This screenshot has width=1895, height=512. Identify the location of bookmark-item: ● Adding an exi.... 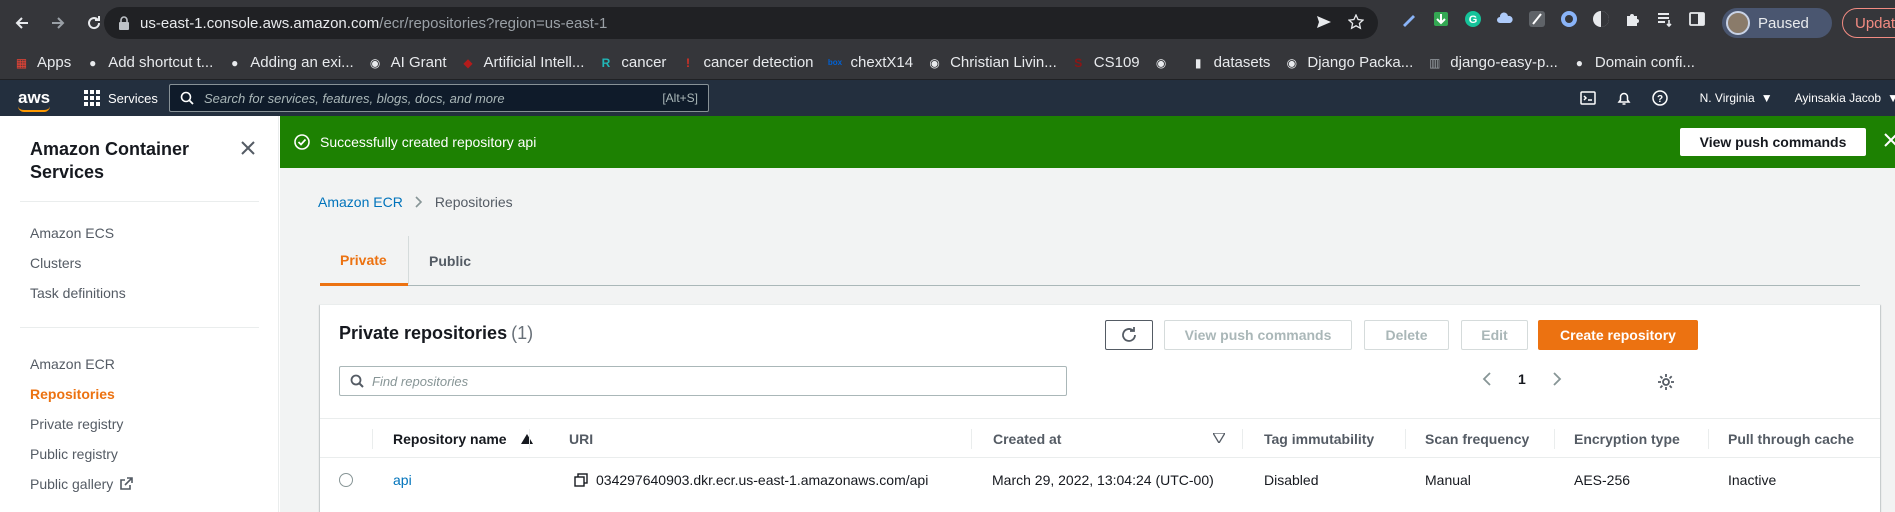
(290, 62).